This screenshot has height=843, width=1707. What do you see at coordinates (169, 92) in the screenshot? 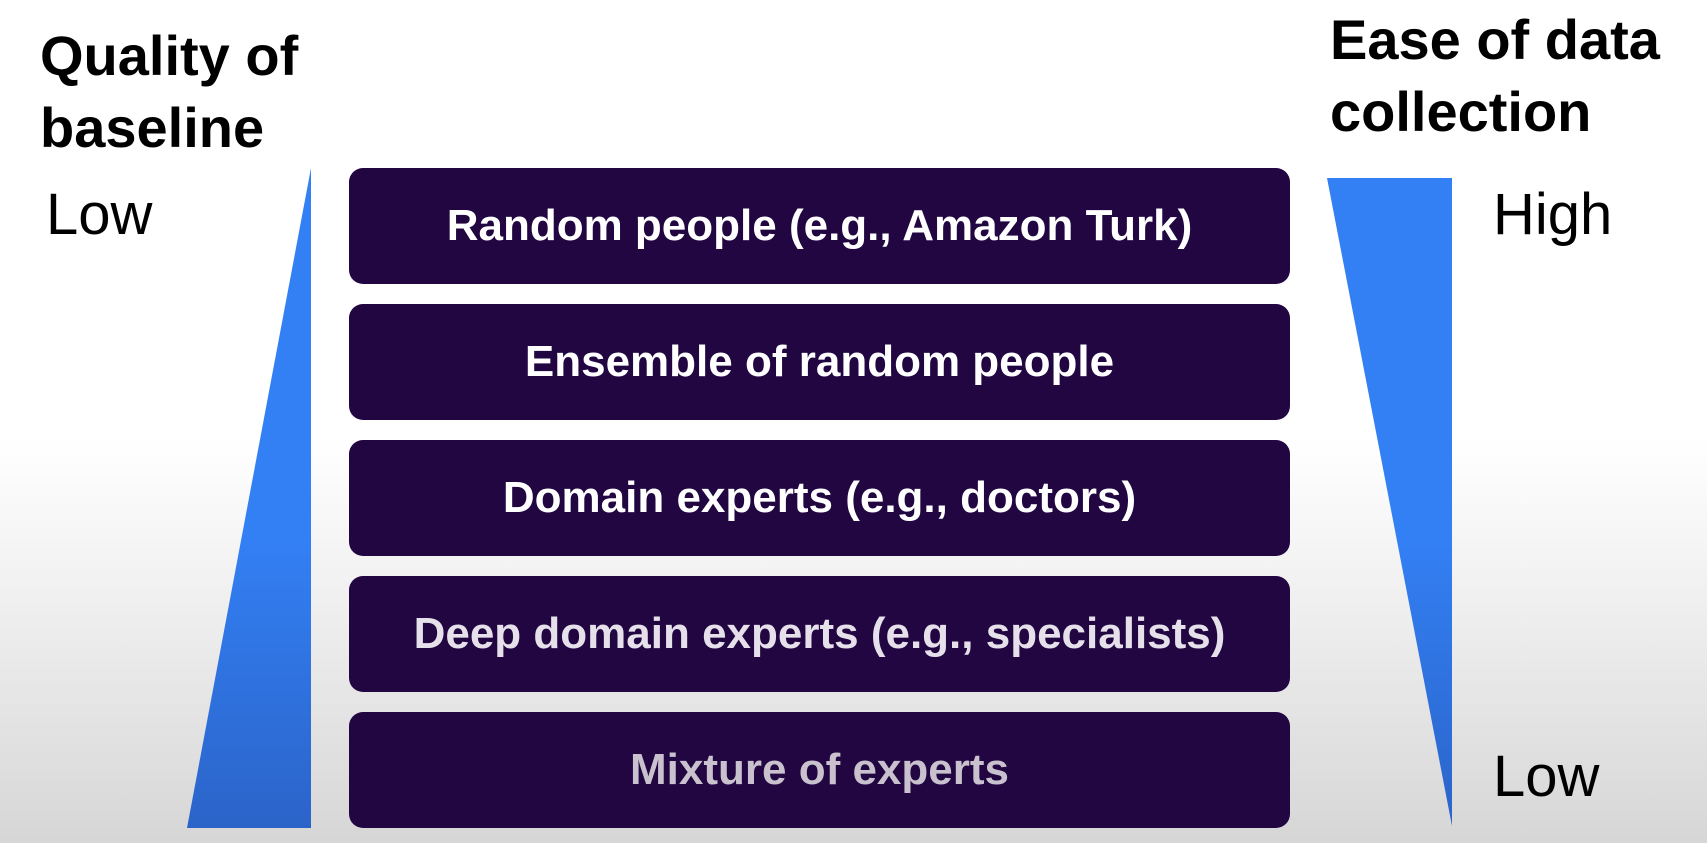
I see `quality-of-baseline-title: Quality of baseline` at bounding box center [169, 92].